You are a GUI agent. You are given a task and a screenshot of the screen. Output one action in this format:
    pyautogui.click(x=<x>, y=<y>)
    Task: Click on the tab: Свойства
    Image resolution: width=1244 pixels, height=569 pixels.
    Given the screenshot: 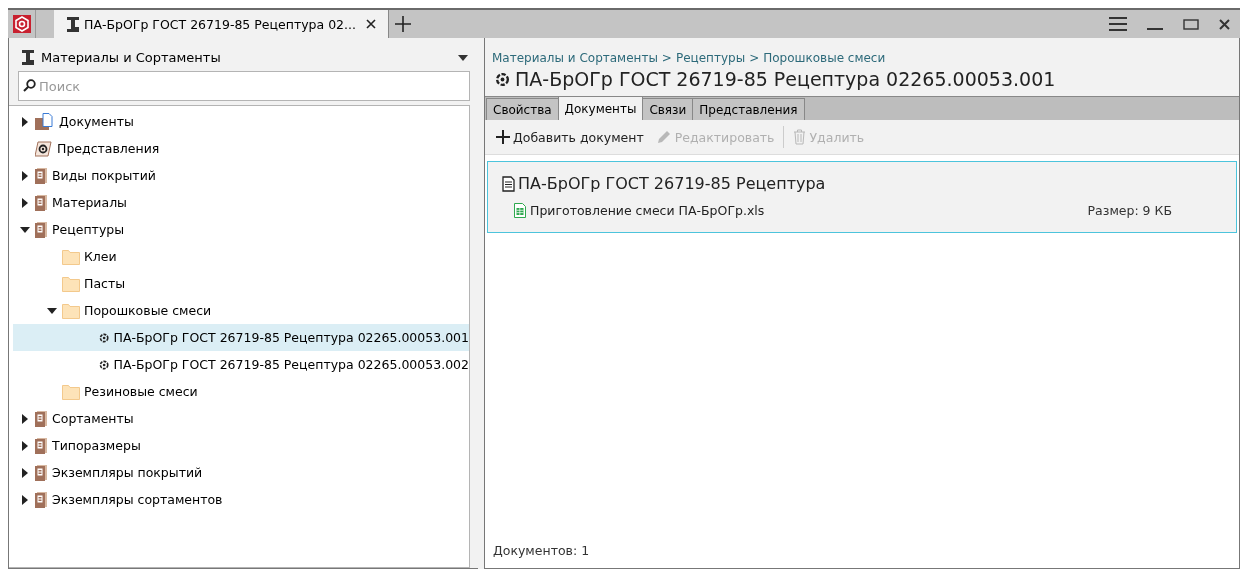 What is the action you would take?
    pyautogui.click(x=522, y=109)
    